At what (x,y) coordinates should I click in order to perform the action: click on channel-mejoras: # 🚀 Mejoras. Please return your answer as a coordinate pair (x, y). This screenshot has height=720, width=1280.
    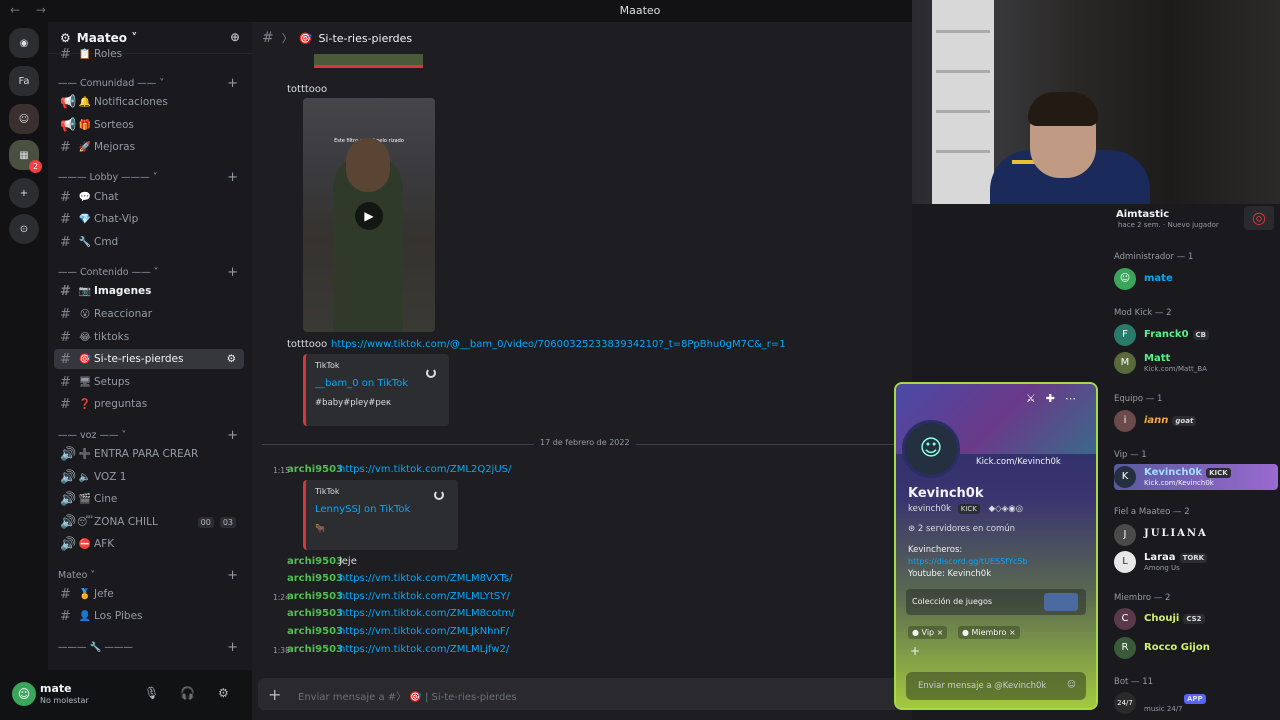
    Looking at the image, I should click on (149, 147).